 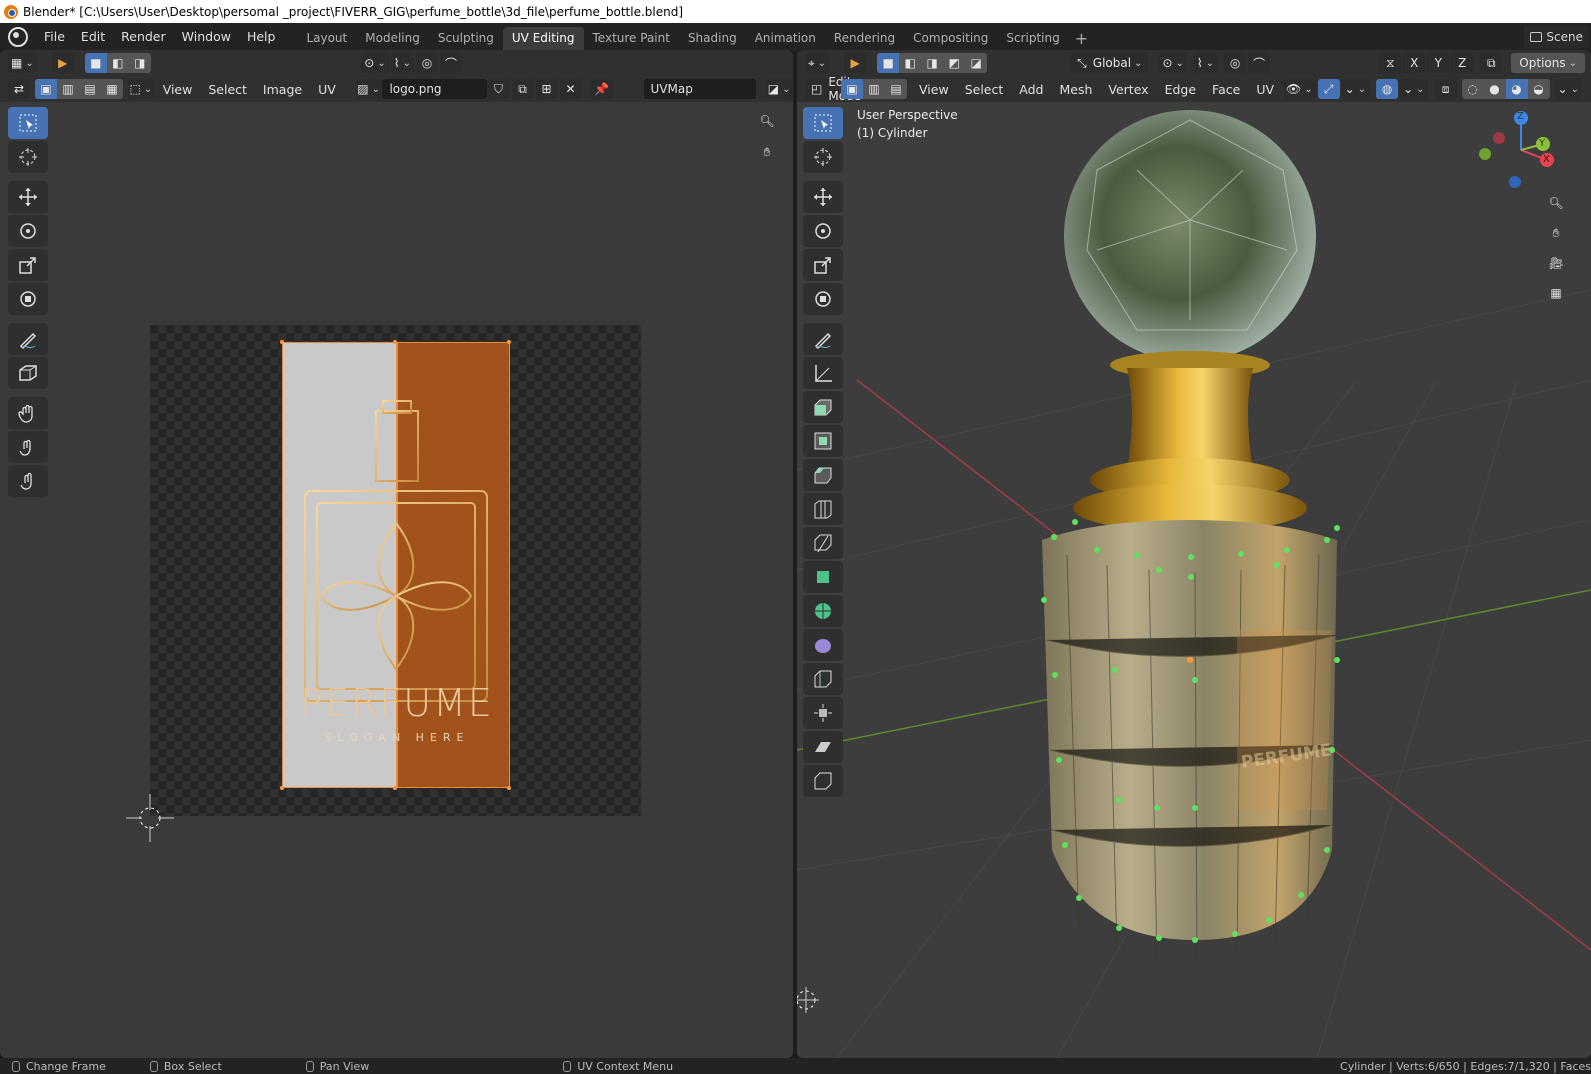 I want to click on 3d-cursor-icon, so click(x=809, y=1000).